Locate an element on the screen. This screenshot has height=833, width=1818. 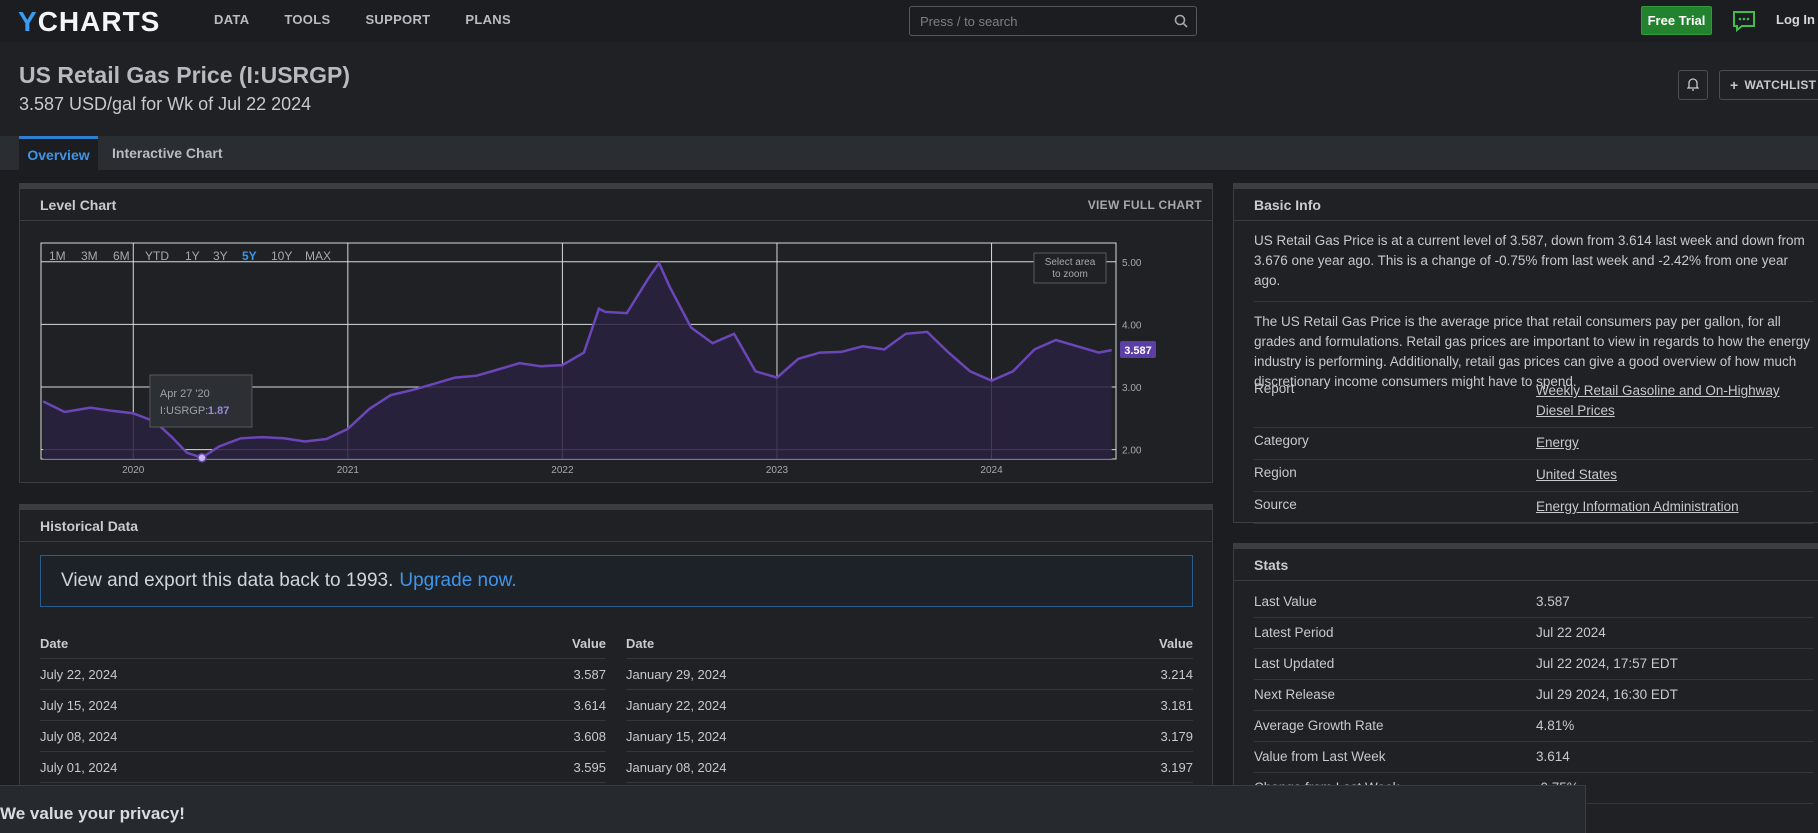
range-button-1m: 1M is located at coordinates (57, 256).